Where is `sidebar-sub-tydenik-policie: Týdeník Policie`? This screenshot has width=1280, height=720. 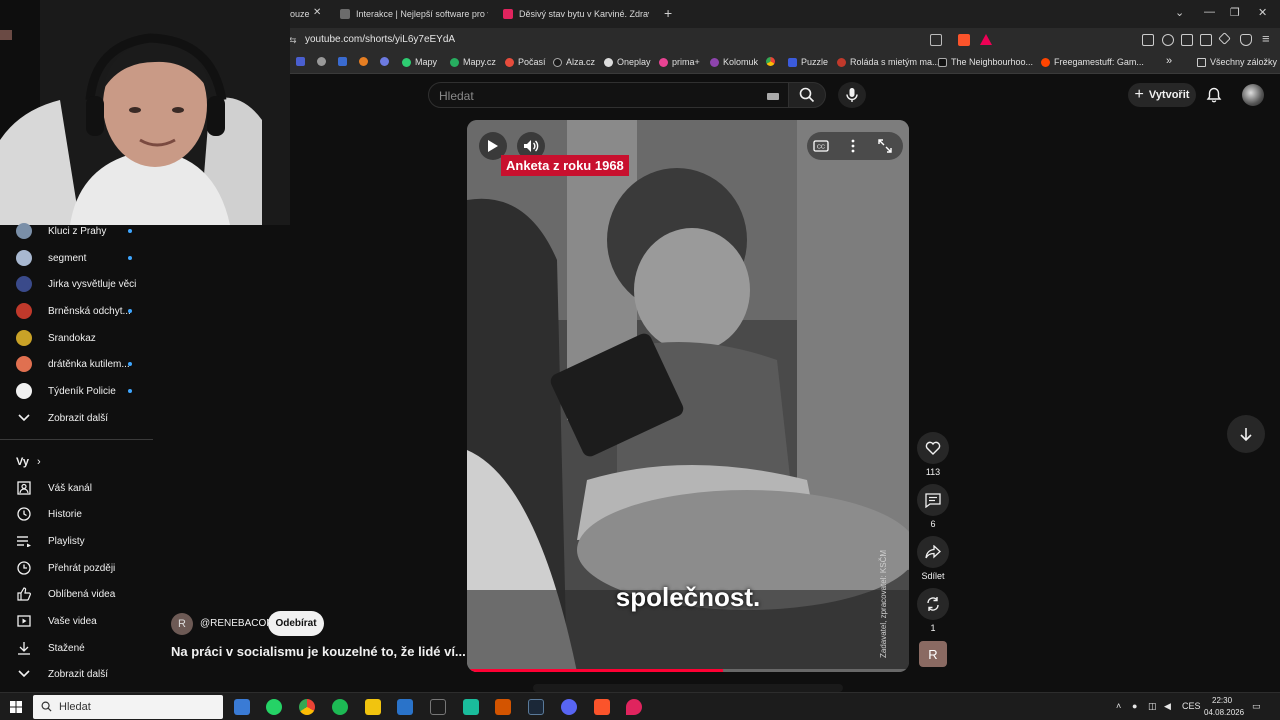 sidebar-sub-tydenik-policie: Týdeník Policie is located at coordinates (75, 391).